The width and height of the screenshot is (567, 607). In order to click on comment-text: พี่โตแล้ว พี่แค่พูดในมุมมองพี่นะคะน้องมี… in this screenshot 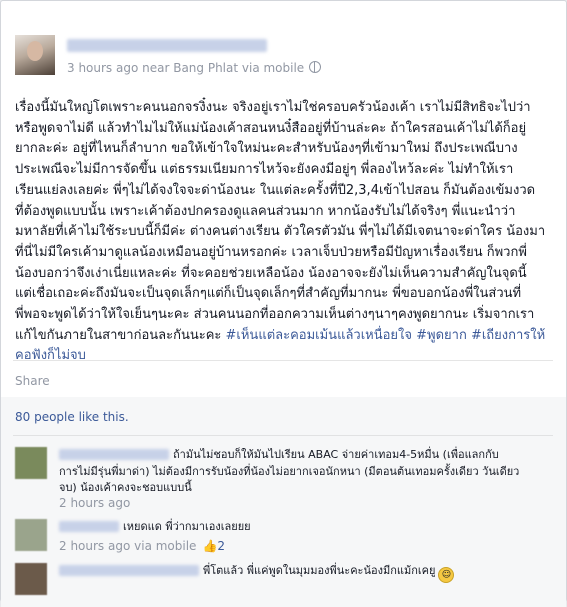, I will do `click(319, 570)`.